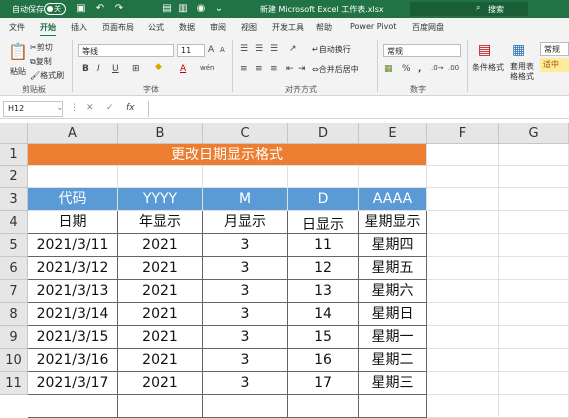 This screenshot has height=418, width=569. Describe the element at coordinates (419, 69) in the screenshot. I see `comma-button: ,` at that location.